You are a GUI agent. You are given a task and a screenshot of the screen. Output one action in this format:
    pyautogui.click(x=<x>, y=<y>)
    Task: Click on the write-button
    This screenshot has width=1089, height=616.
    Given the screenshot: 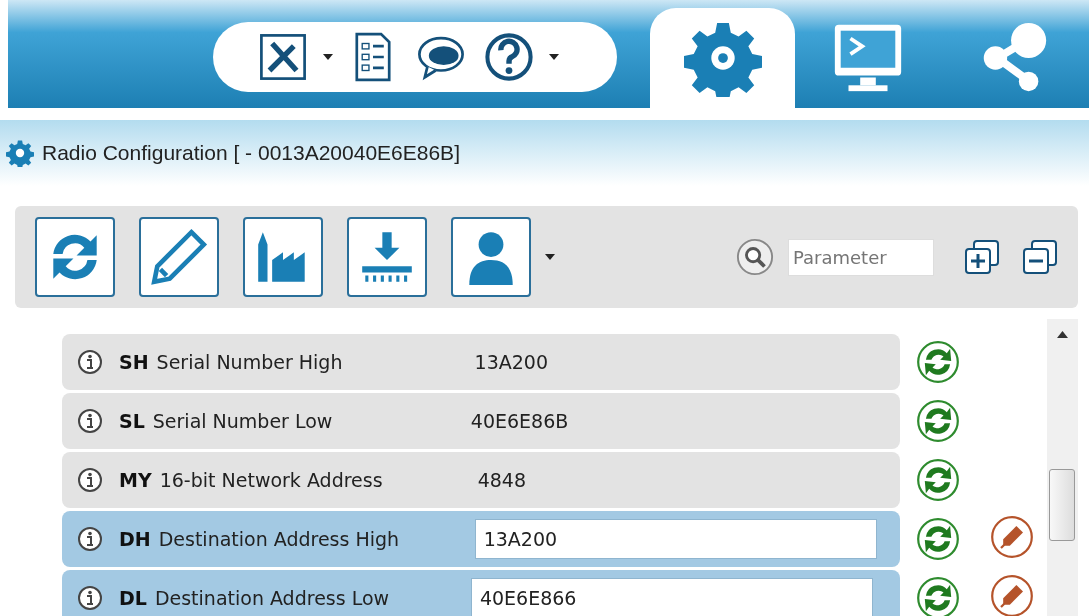 What is the action you would take?
    pyautogui.click(x=179, y=257)
    